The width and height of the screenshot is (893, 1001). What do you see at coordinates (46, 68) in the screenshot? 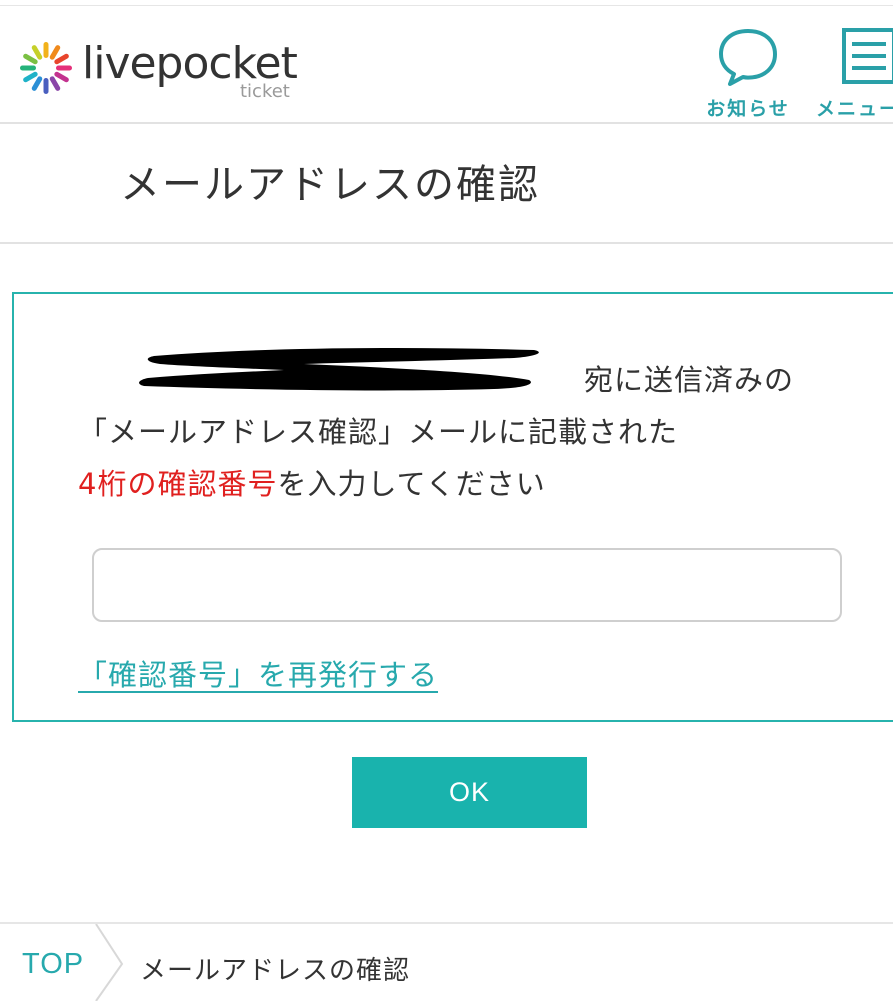
I see `flower-logo-icon` at bounding box center [46, 68].